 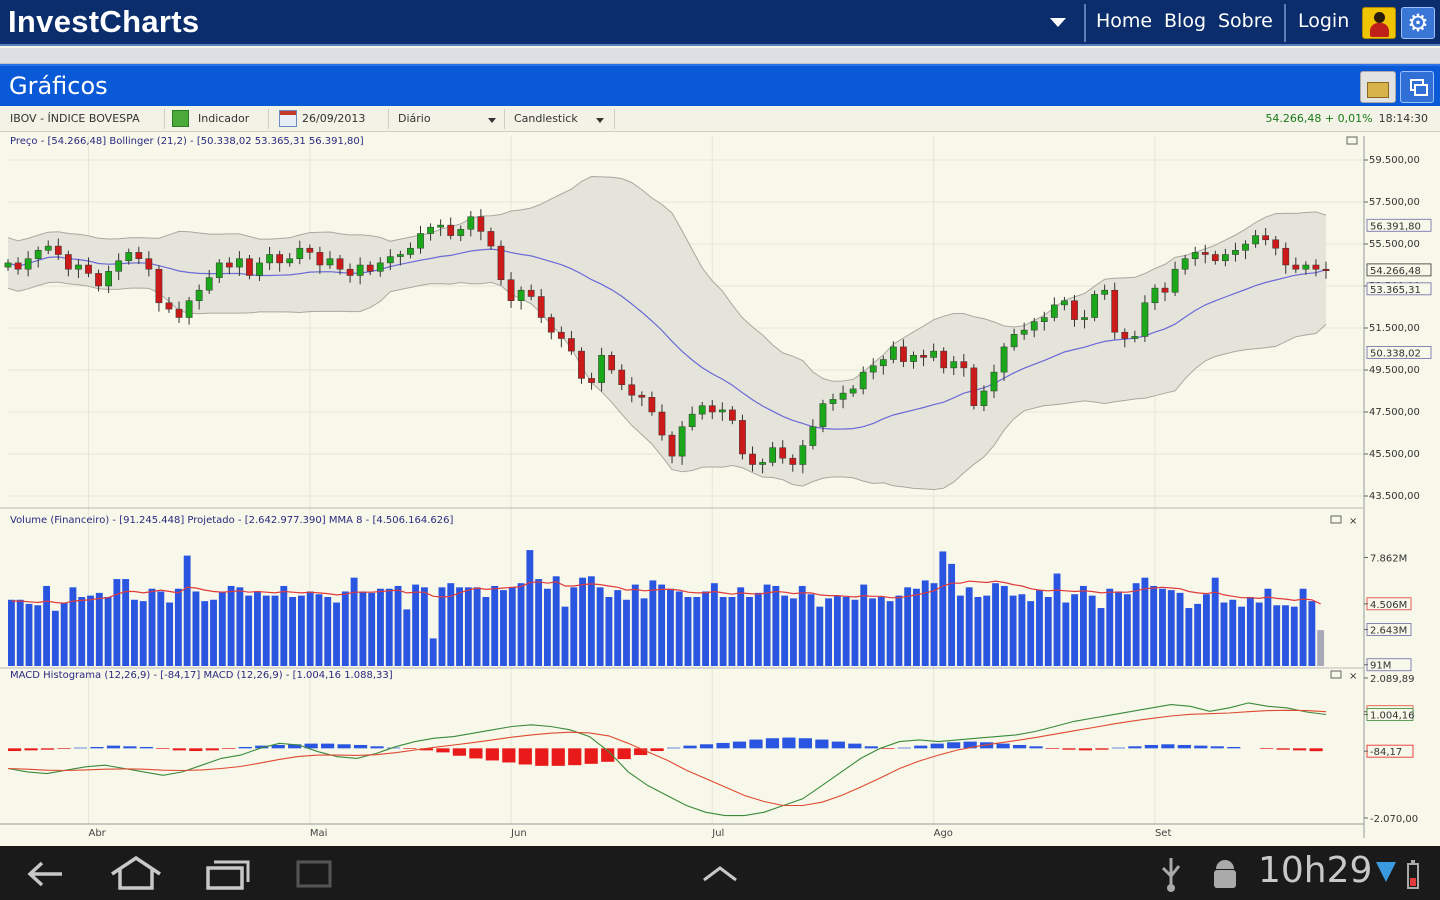 I want to click on macd-panel-close-icon: ×, so click(x=1353, y=676).